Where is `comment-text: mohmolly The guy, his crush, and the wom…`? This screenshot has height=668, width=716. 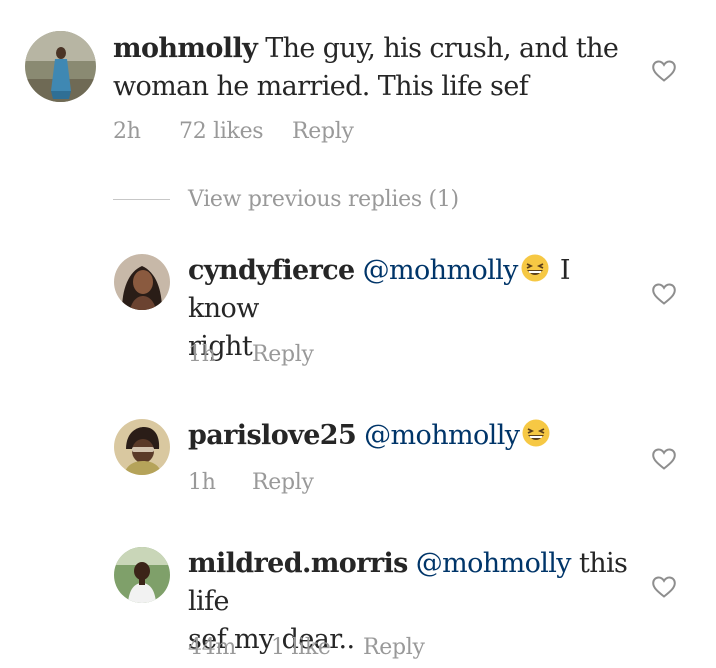
comment-text: mohmolly The guy, his crush, and the wom… is located at coordinates (383, 68).